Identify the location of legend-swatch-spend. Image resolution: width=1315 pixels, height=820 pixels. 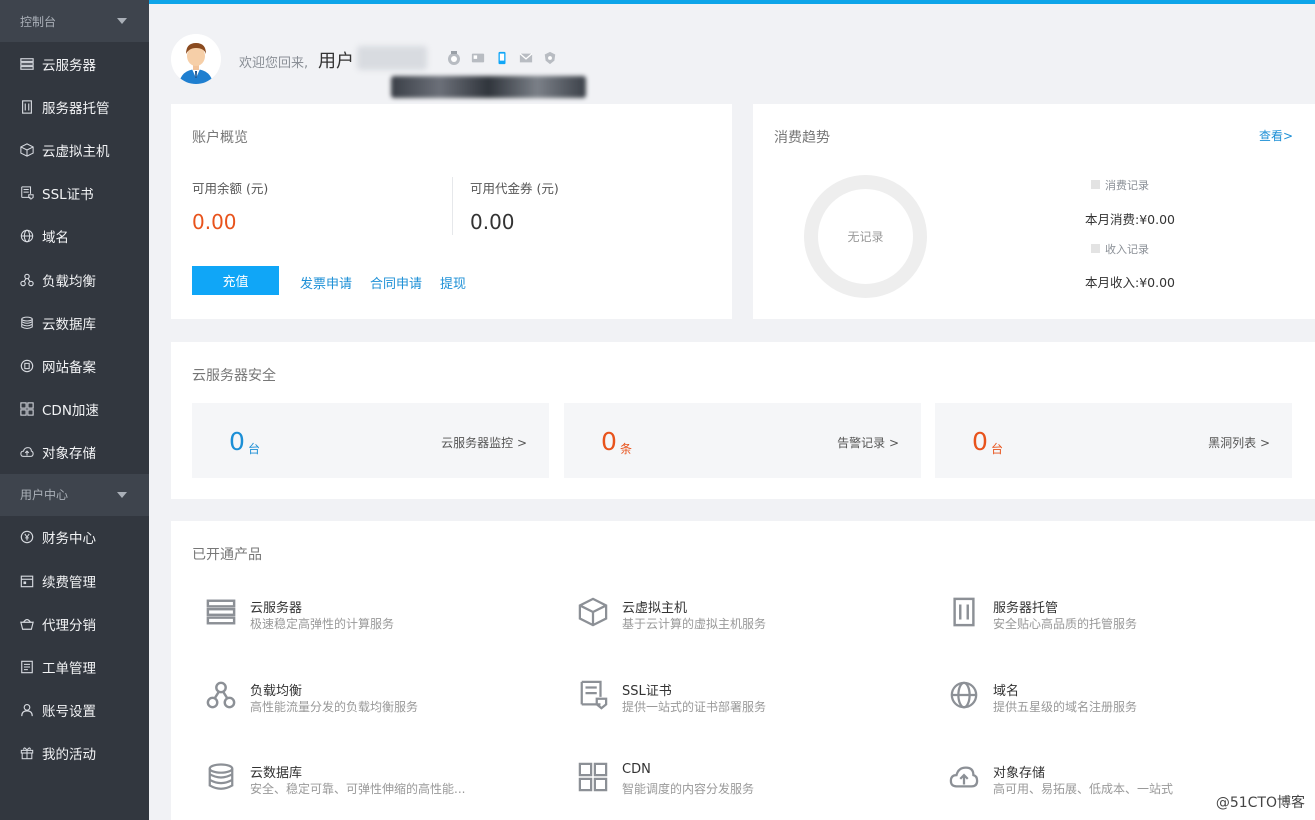
(1095, 184).